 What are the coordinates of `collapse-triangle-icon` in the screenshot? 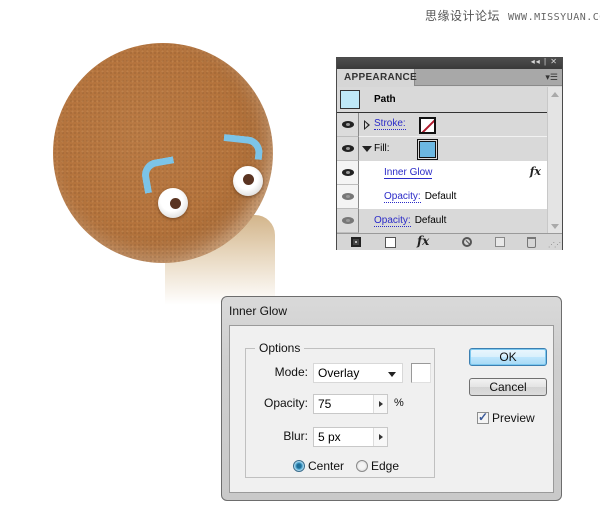 It's located at (367, 149).